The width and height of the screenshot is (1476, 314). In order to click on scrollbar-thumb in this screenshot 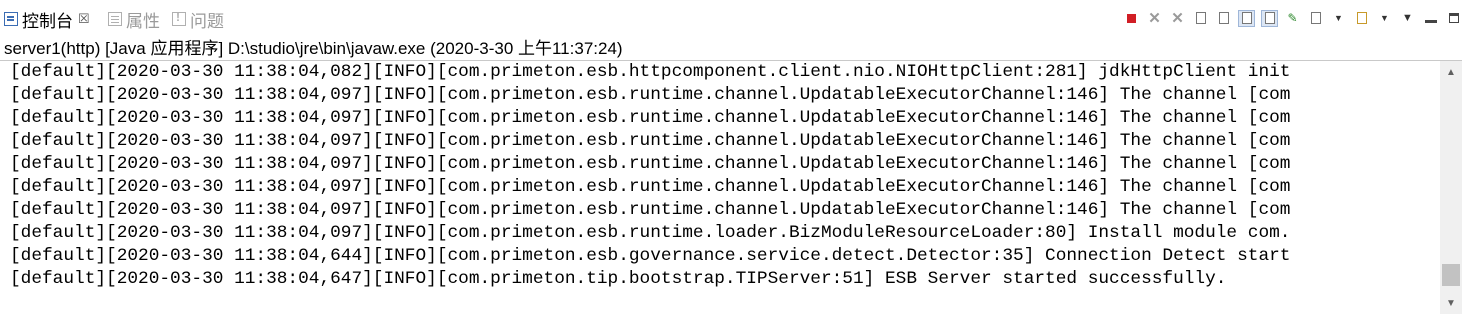, I will do `click(1451, 275)`.